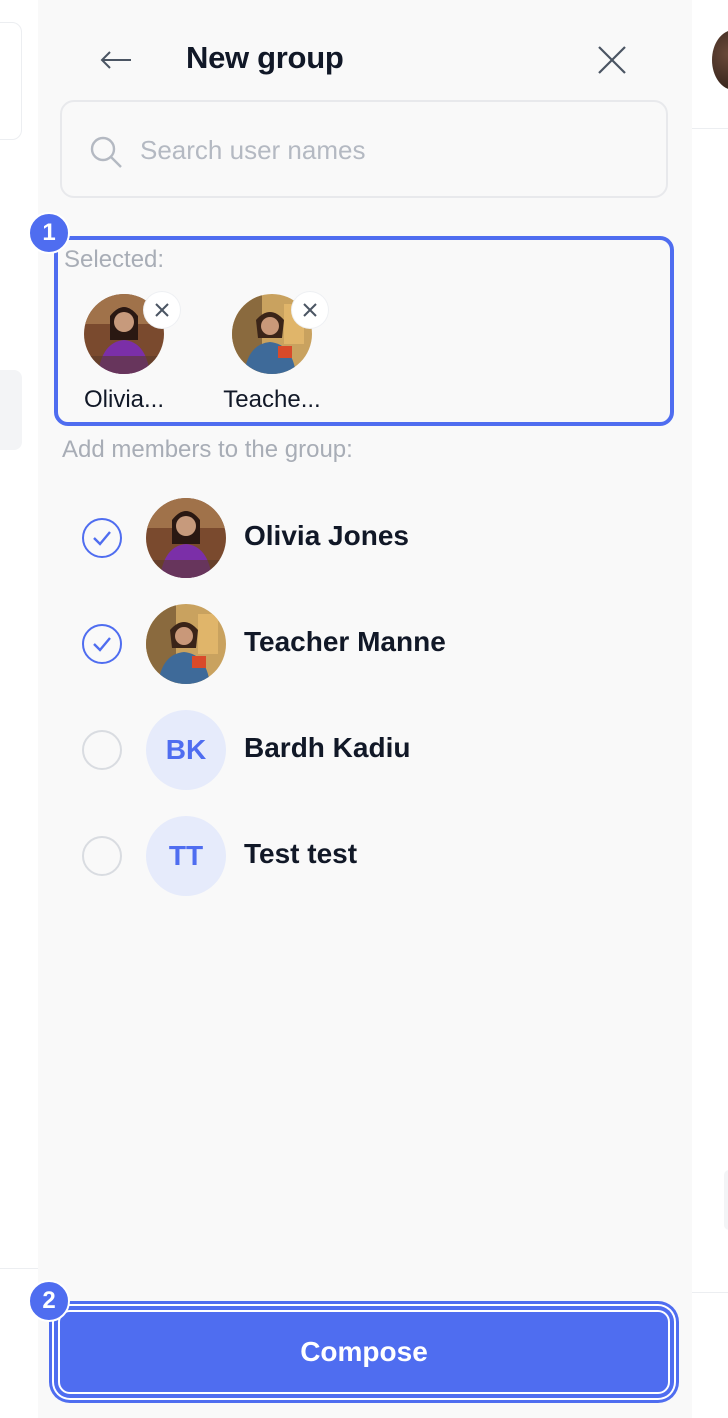 The width and height of the screenshot is (728, 1418). What do you see at coordinates (327, 747) in the screenshot?
I see `member-name: Bardh Kadiu` at bounding box center [327, 747].